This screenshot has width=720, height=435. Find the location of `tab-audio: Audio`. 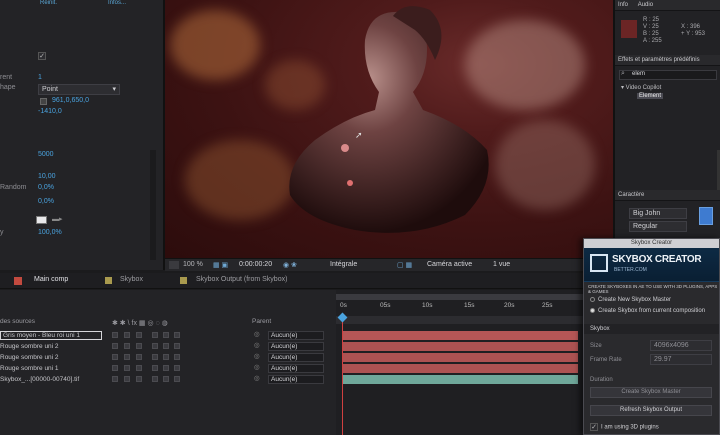

tab-audio: Audio is located at coordinates (645, 5).